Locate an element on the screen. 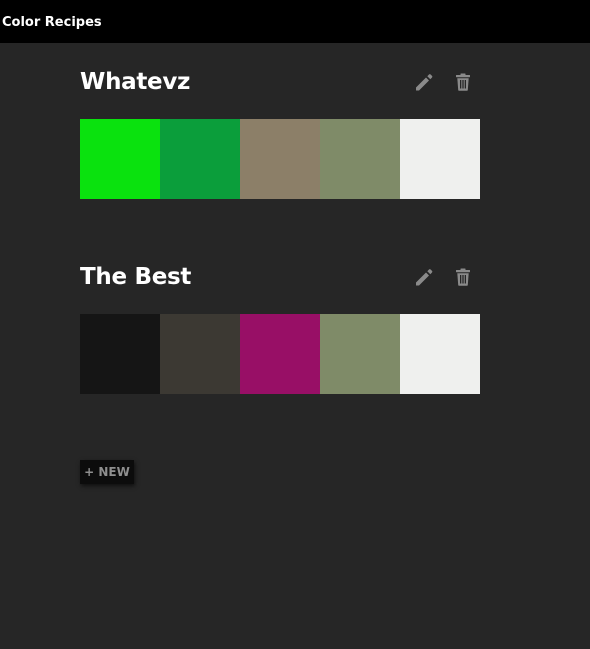 The image size is (590, 649). recipe-card: Whatevz is located at coordinates (280, 132).